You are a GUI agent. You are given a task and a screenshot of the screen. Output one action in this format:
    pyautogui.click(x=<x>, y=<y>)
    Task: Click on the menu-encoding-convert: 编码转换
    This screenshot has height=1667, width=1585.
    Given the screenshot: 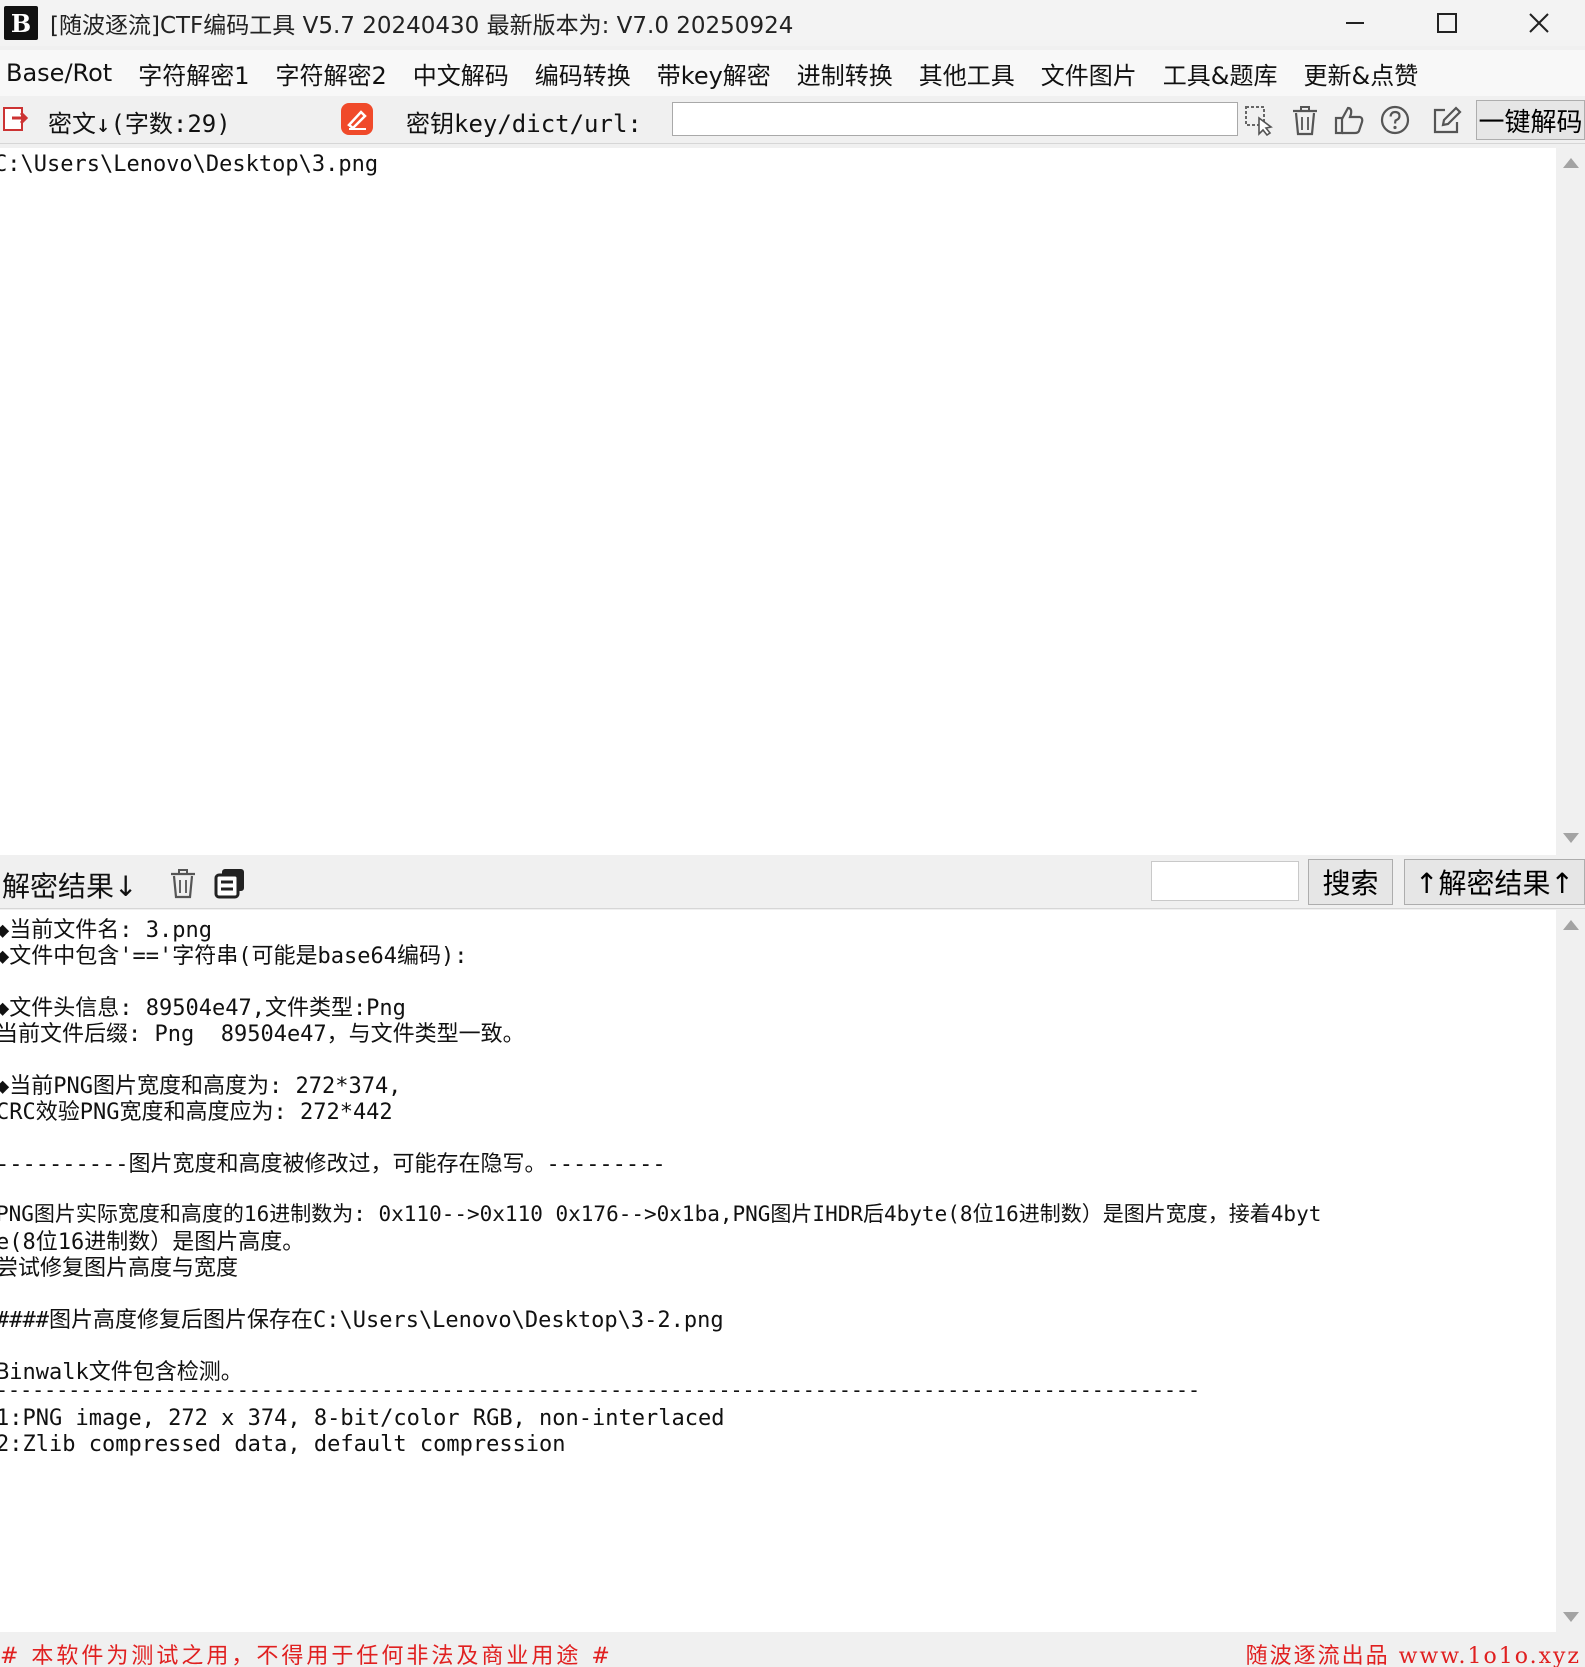 What is the action you would take?
    pyautogui.click(x=583, y=73)
    